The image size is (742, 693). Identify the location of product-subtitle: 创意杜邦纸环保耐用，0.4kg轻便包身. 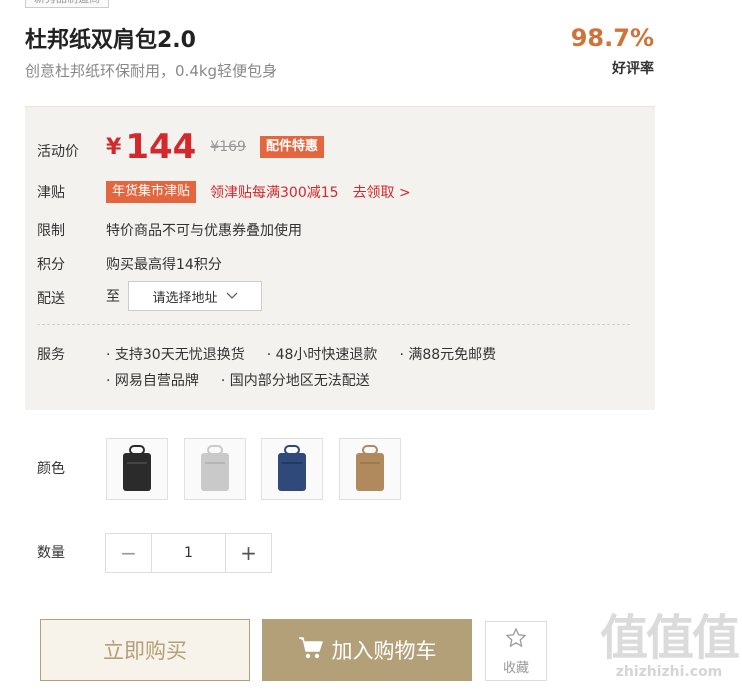
(151, 71).